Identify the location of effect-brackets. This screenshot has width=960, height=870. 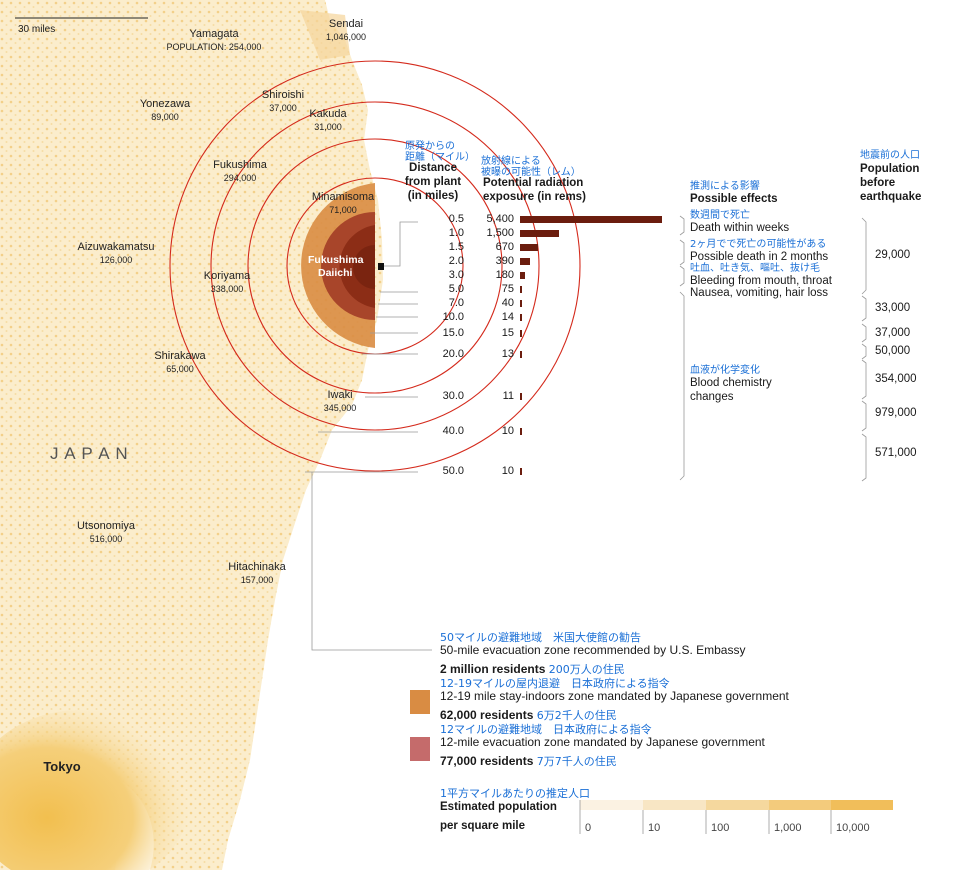
(682, 348).